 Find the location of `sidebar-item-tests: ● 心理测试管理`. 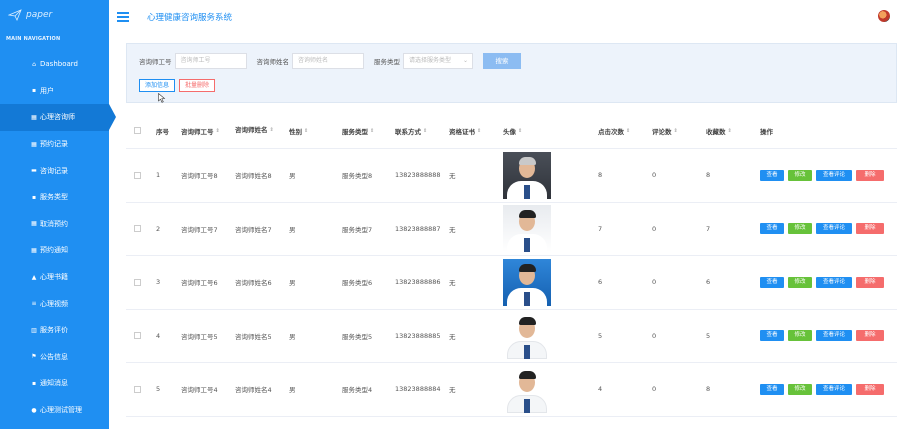

sidebar-item-tests: ● 心理测试管理 is located at coordinates (54, 410).